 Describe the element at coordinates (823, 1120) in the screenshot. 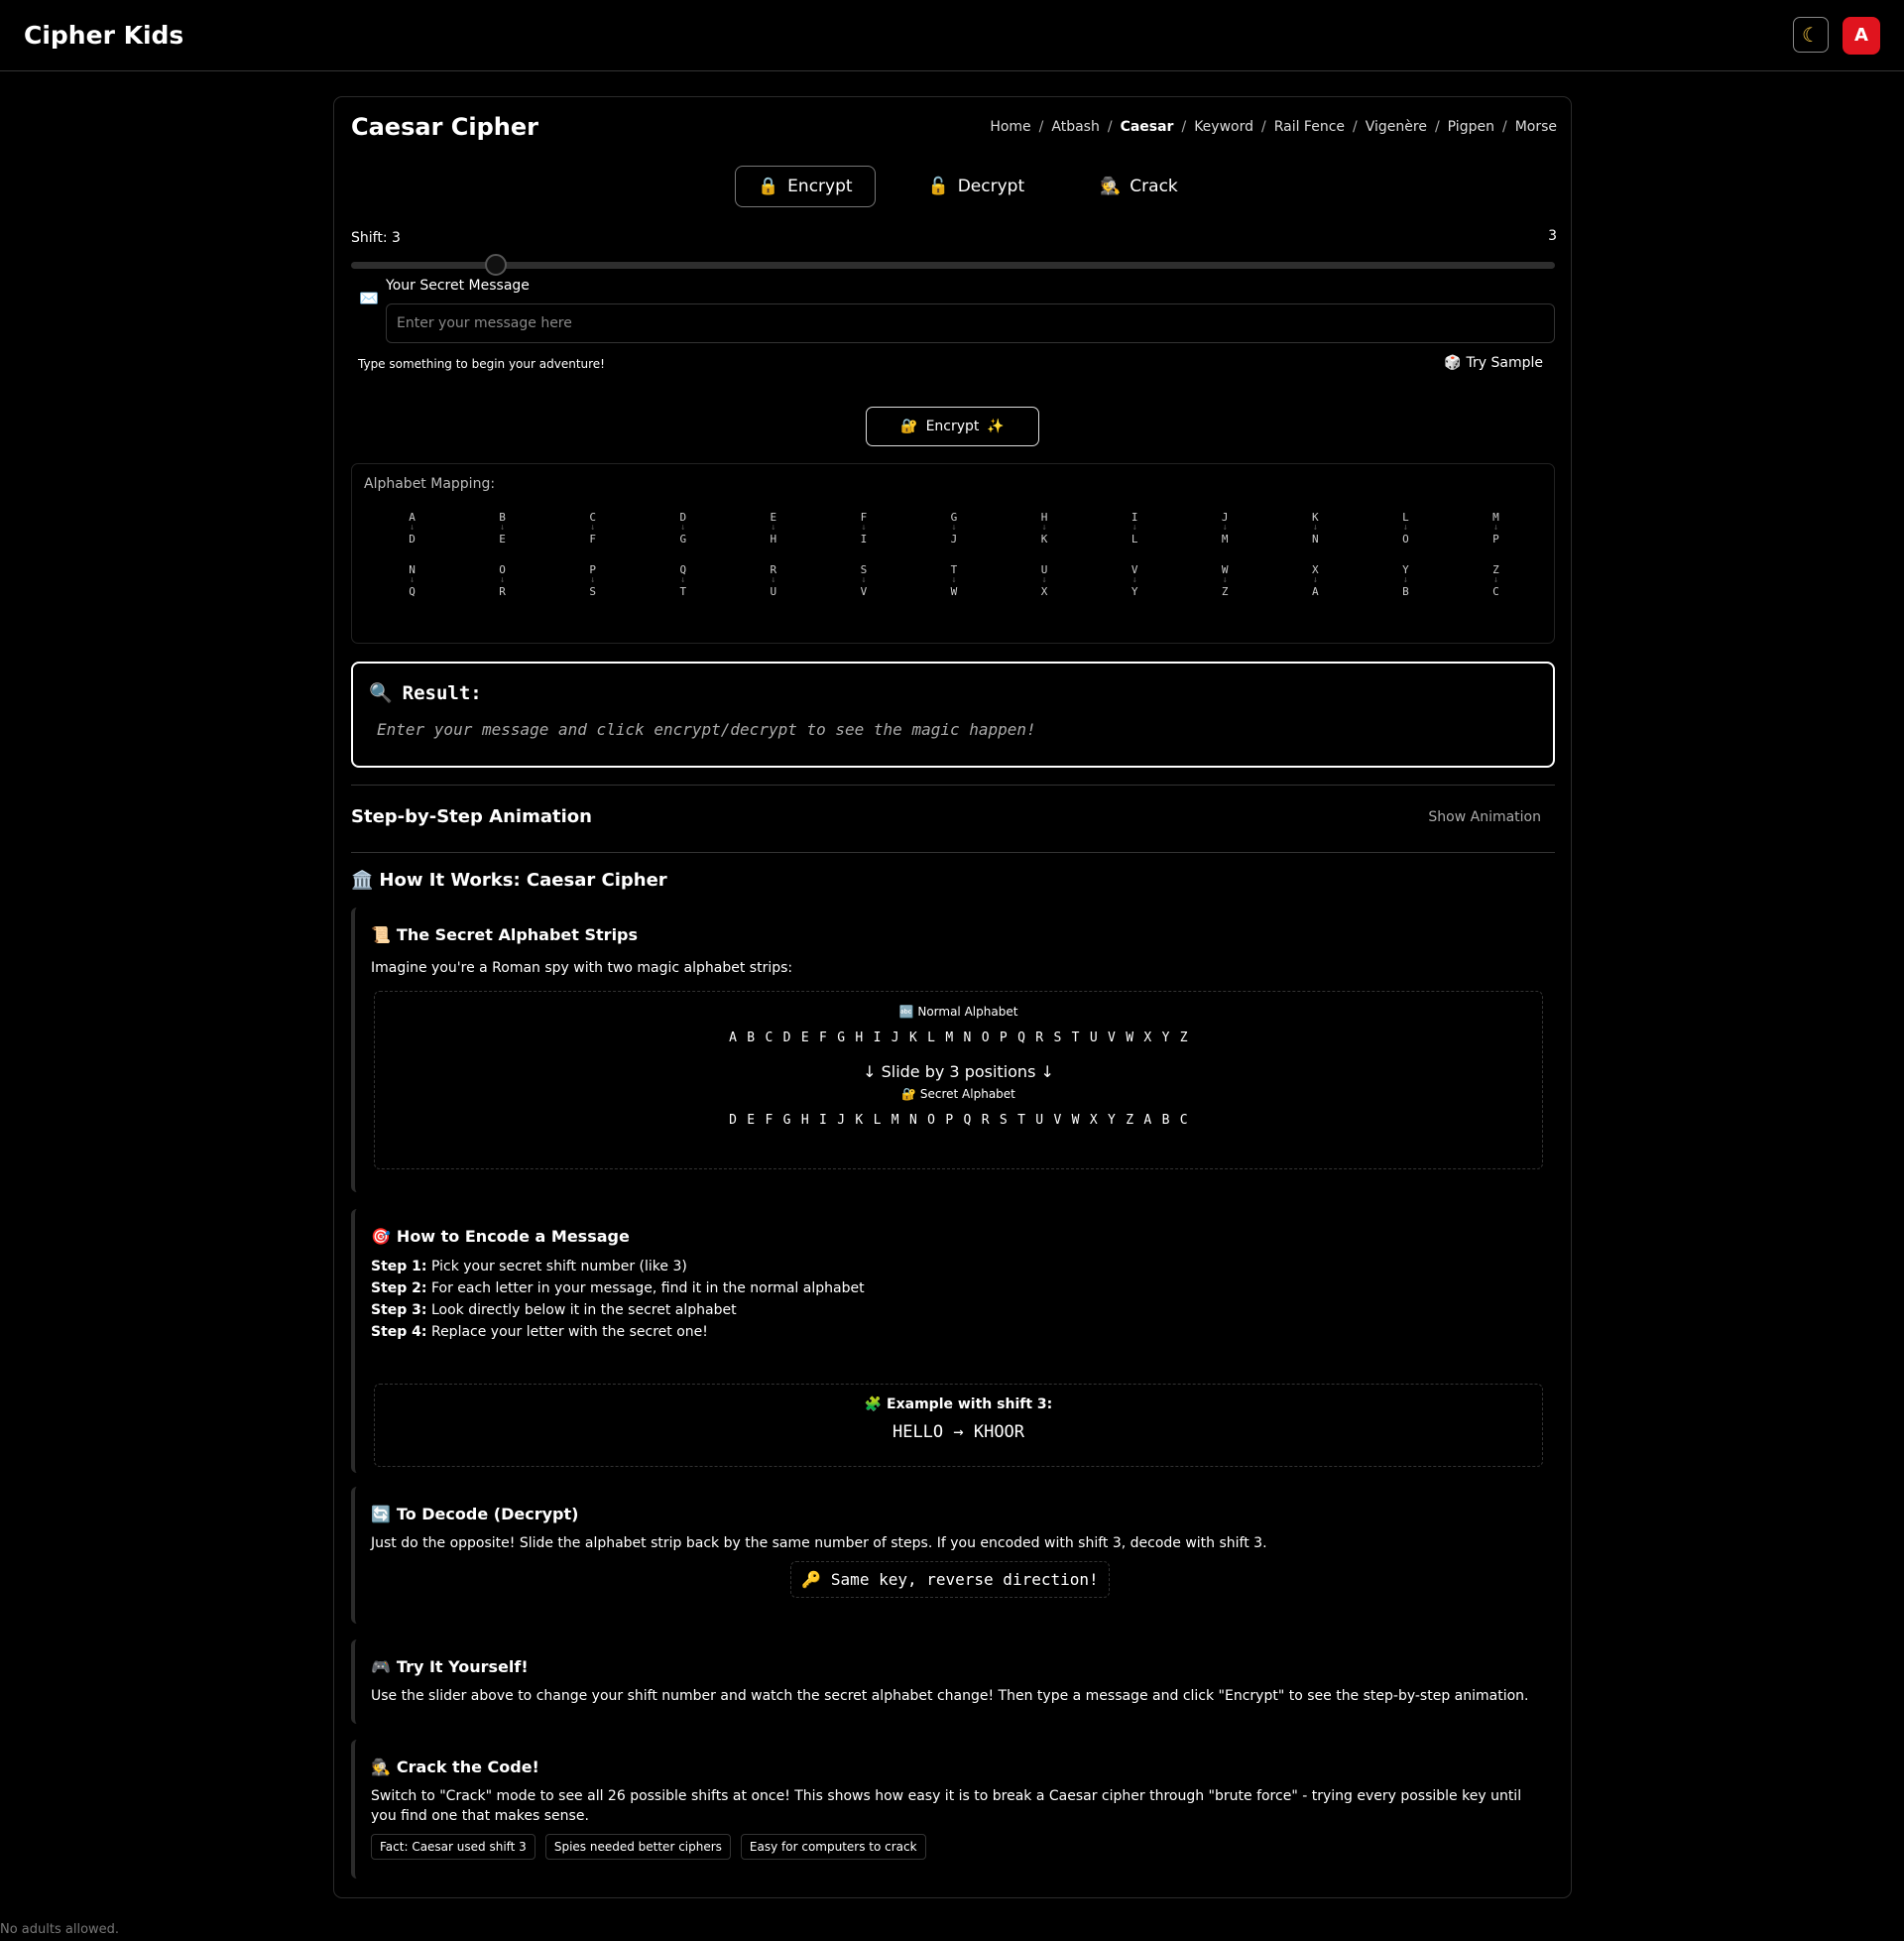

I see `strip-letter: I` at that location.